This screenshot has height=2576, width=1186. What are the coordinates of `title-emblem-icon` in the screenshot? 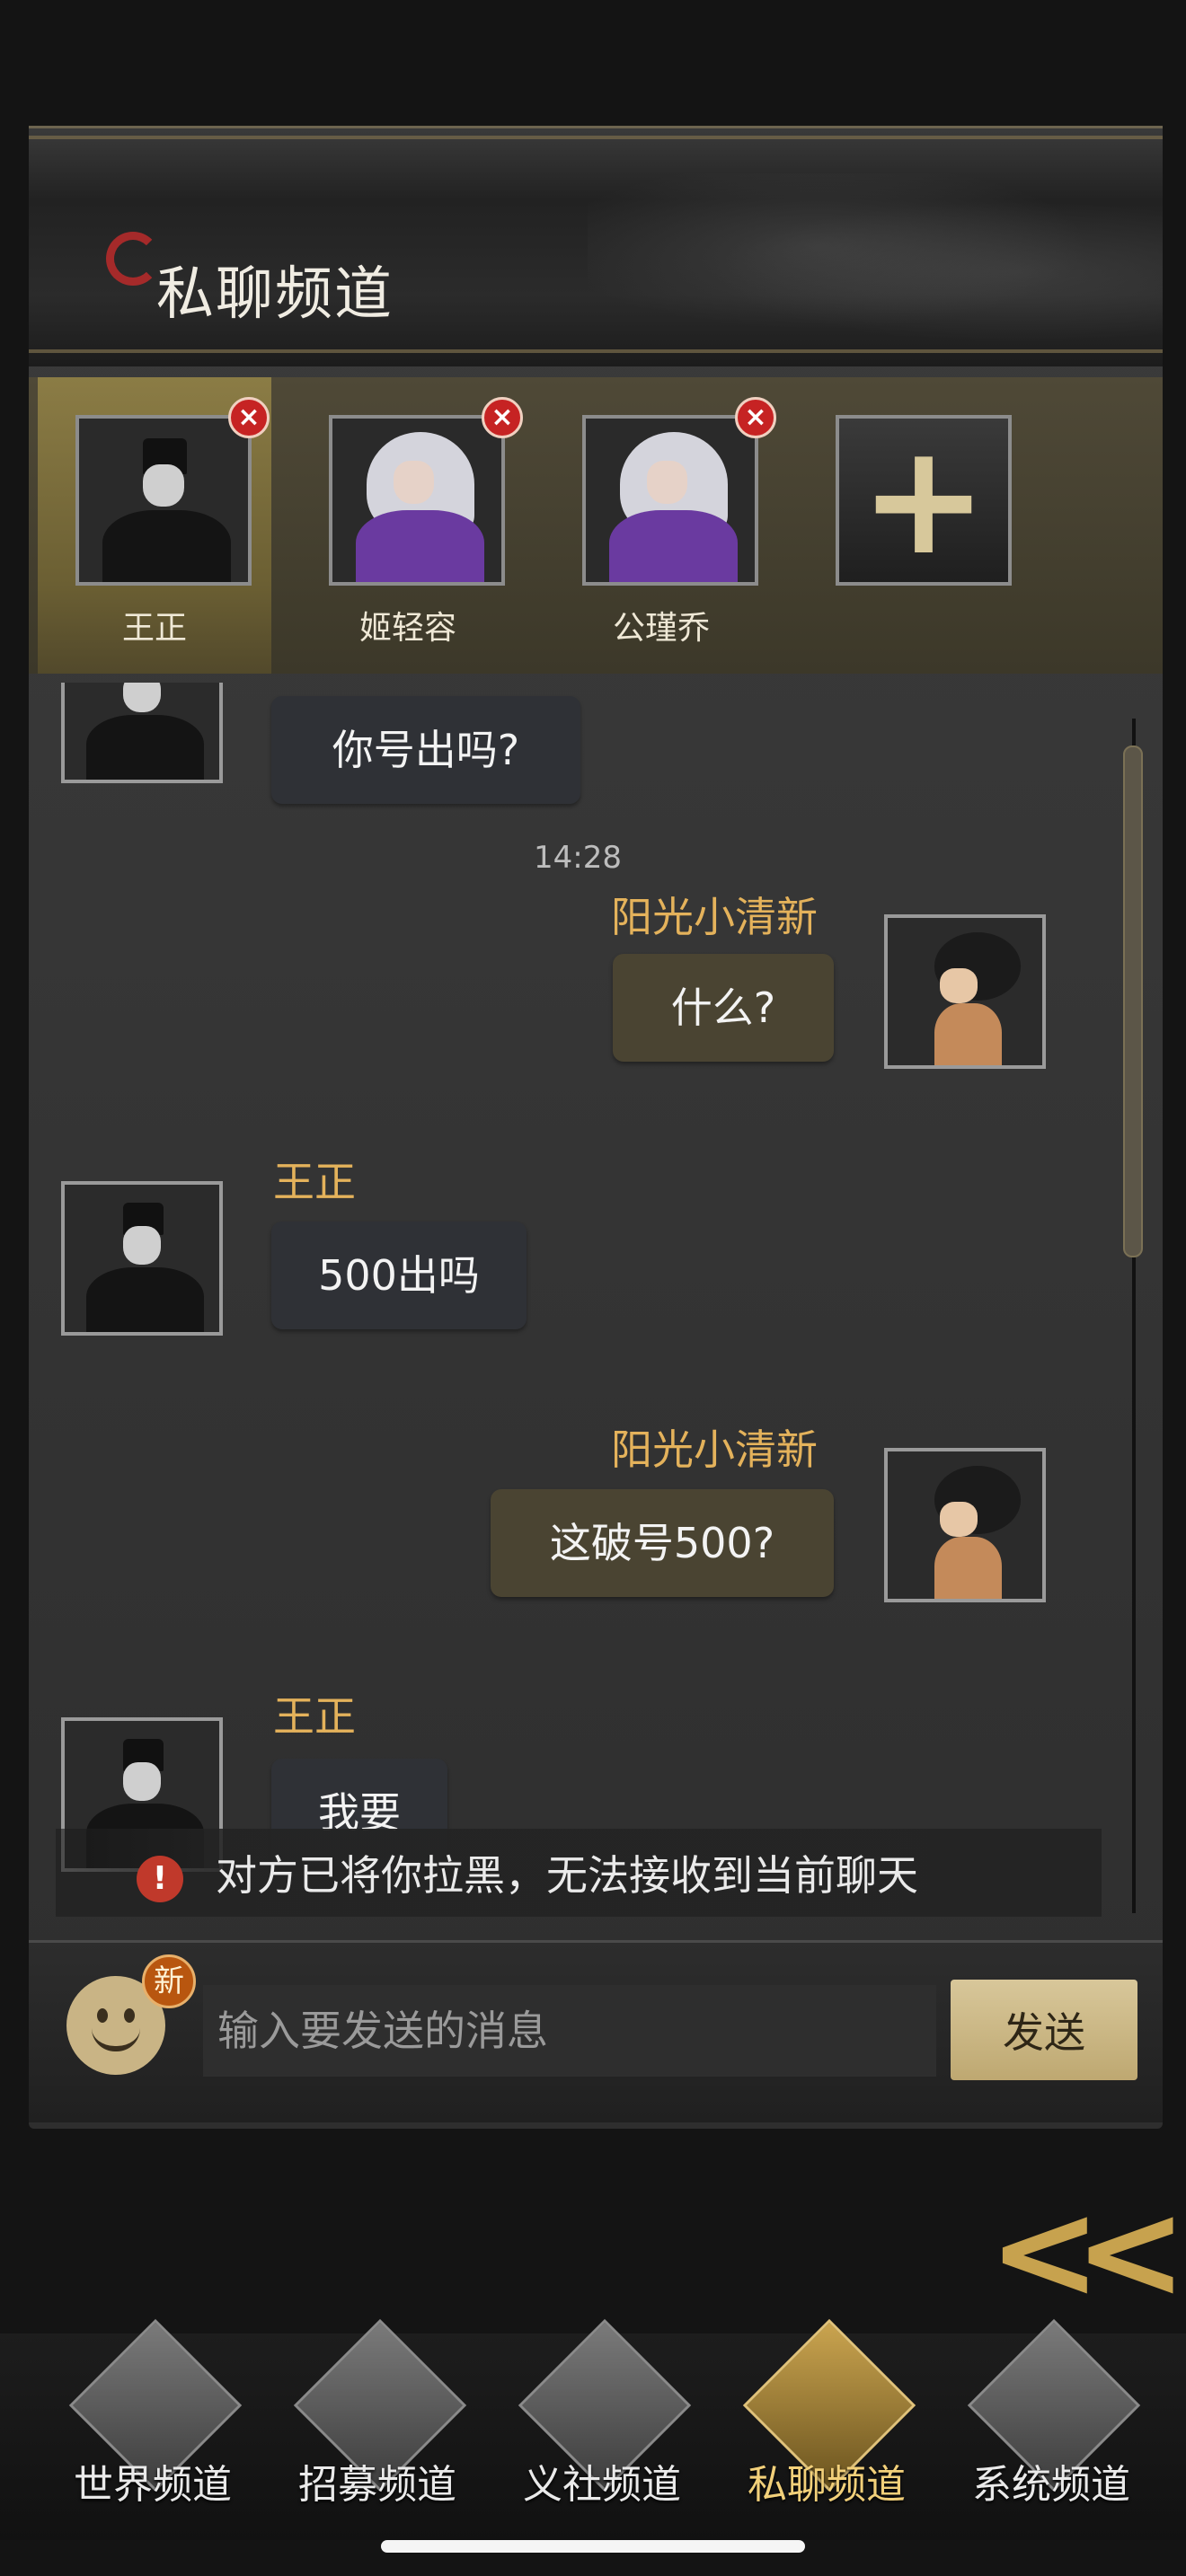 It's located at (133, 259).